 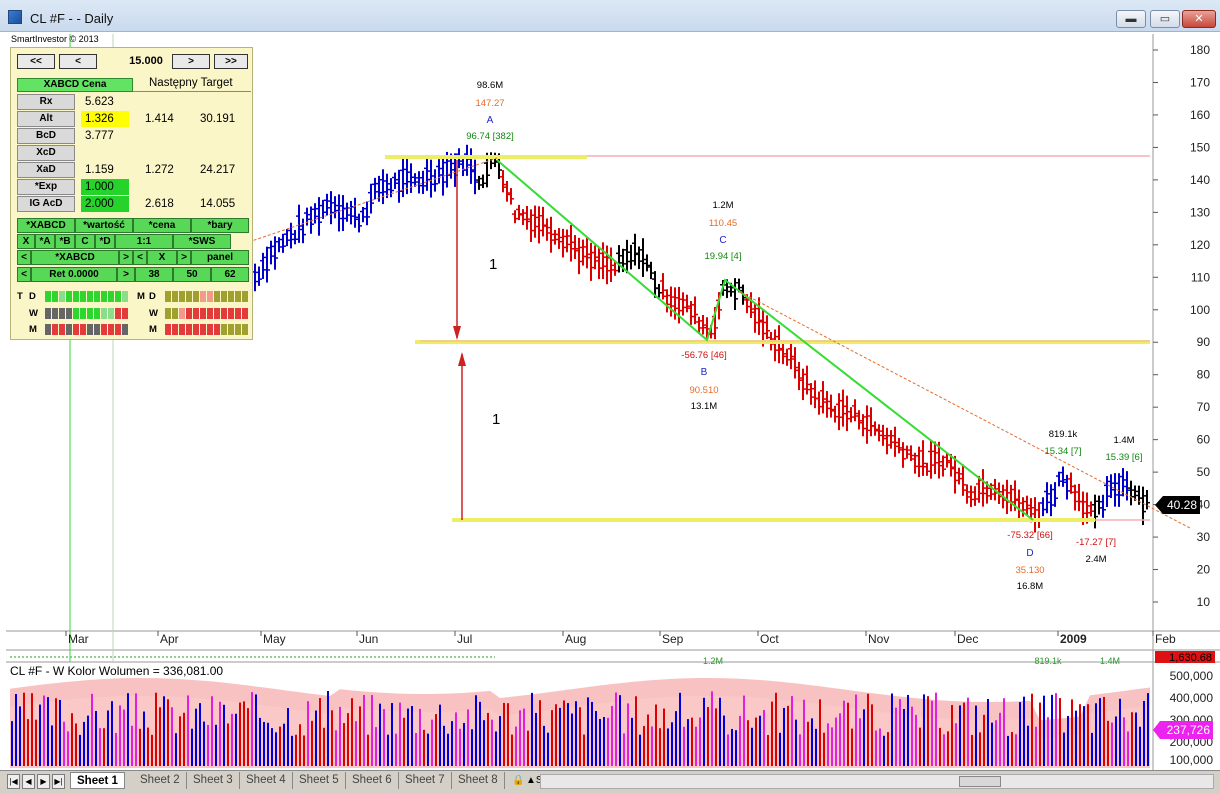 I want to click on retracement-button: <, so click(x=24, y=274).